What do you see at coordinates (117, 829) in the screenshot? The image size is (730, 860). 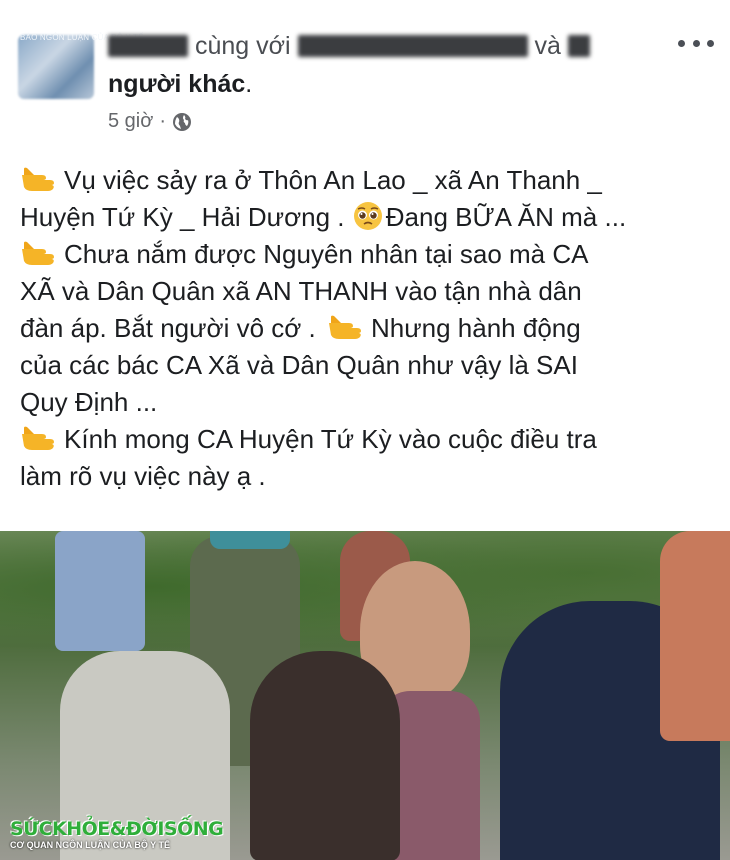 I see `watermark-logo: SỨCKHỎE&ĐỜISỐNG` at bounding box center [117, 829].